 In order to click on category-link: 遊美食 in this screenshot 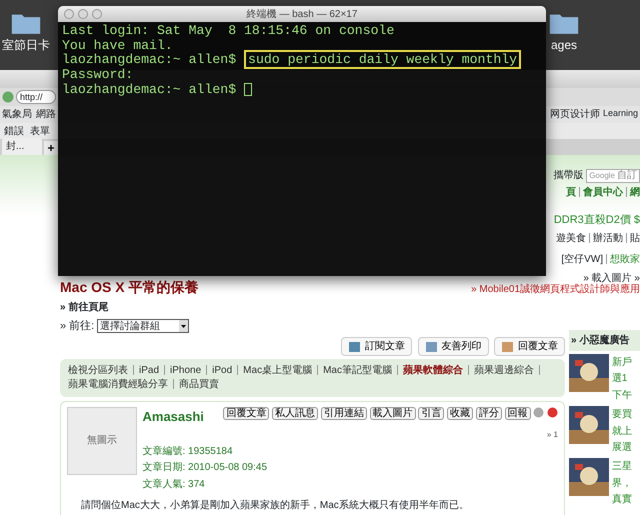, I will do `click(571, 238)`.